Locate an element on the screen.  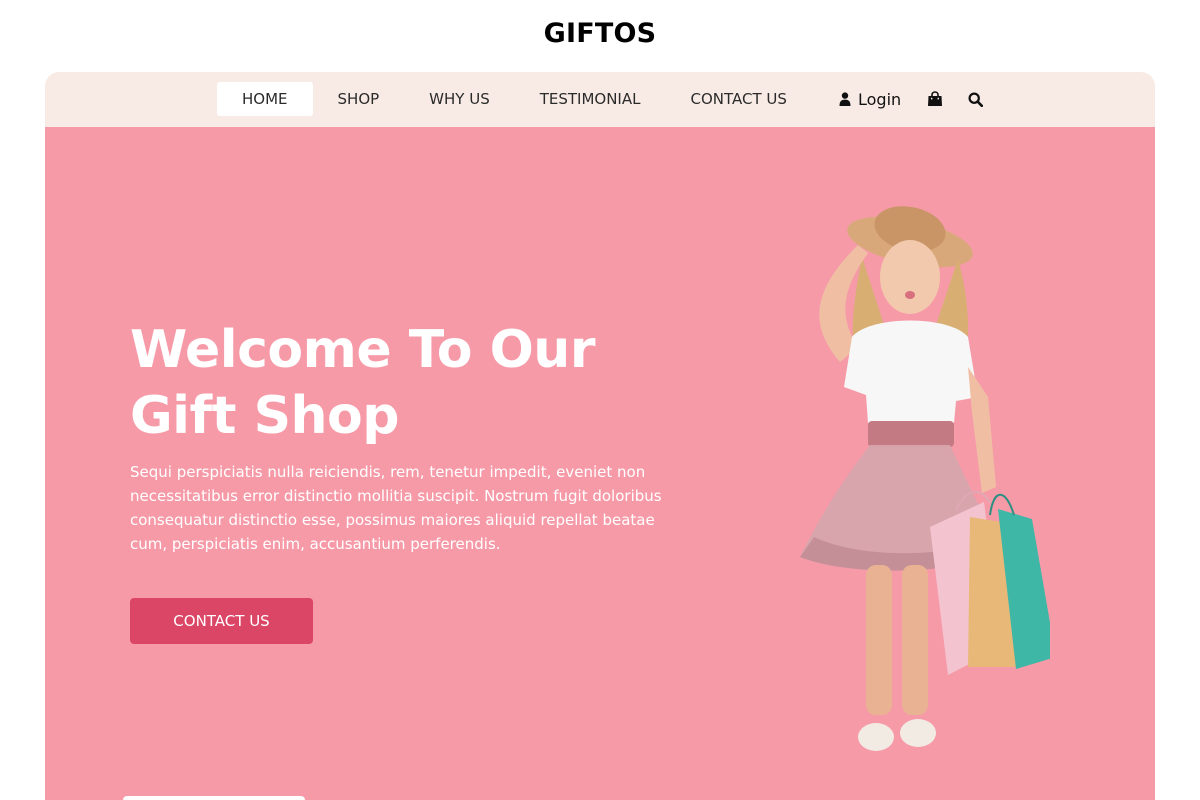
login-link: Login is located at coordinates (870, 99).